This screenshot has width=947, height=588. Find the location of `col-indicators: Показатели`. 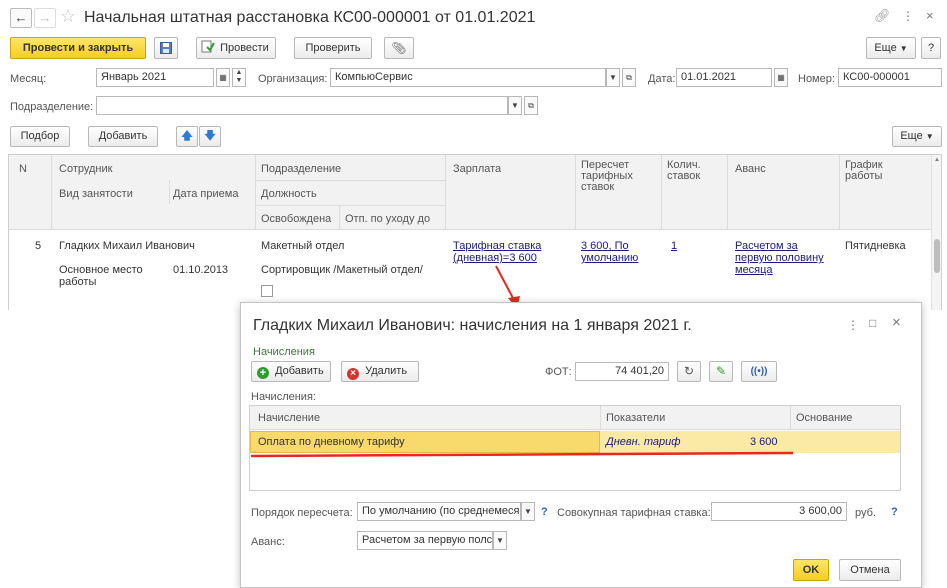

col-indicators: Показатели is located at coordinates (635, 418).